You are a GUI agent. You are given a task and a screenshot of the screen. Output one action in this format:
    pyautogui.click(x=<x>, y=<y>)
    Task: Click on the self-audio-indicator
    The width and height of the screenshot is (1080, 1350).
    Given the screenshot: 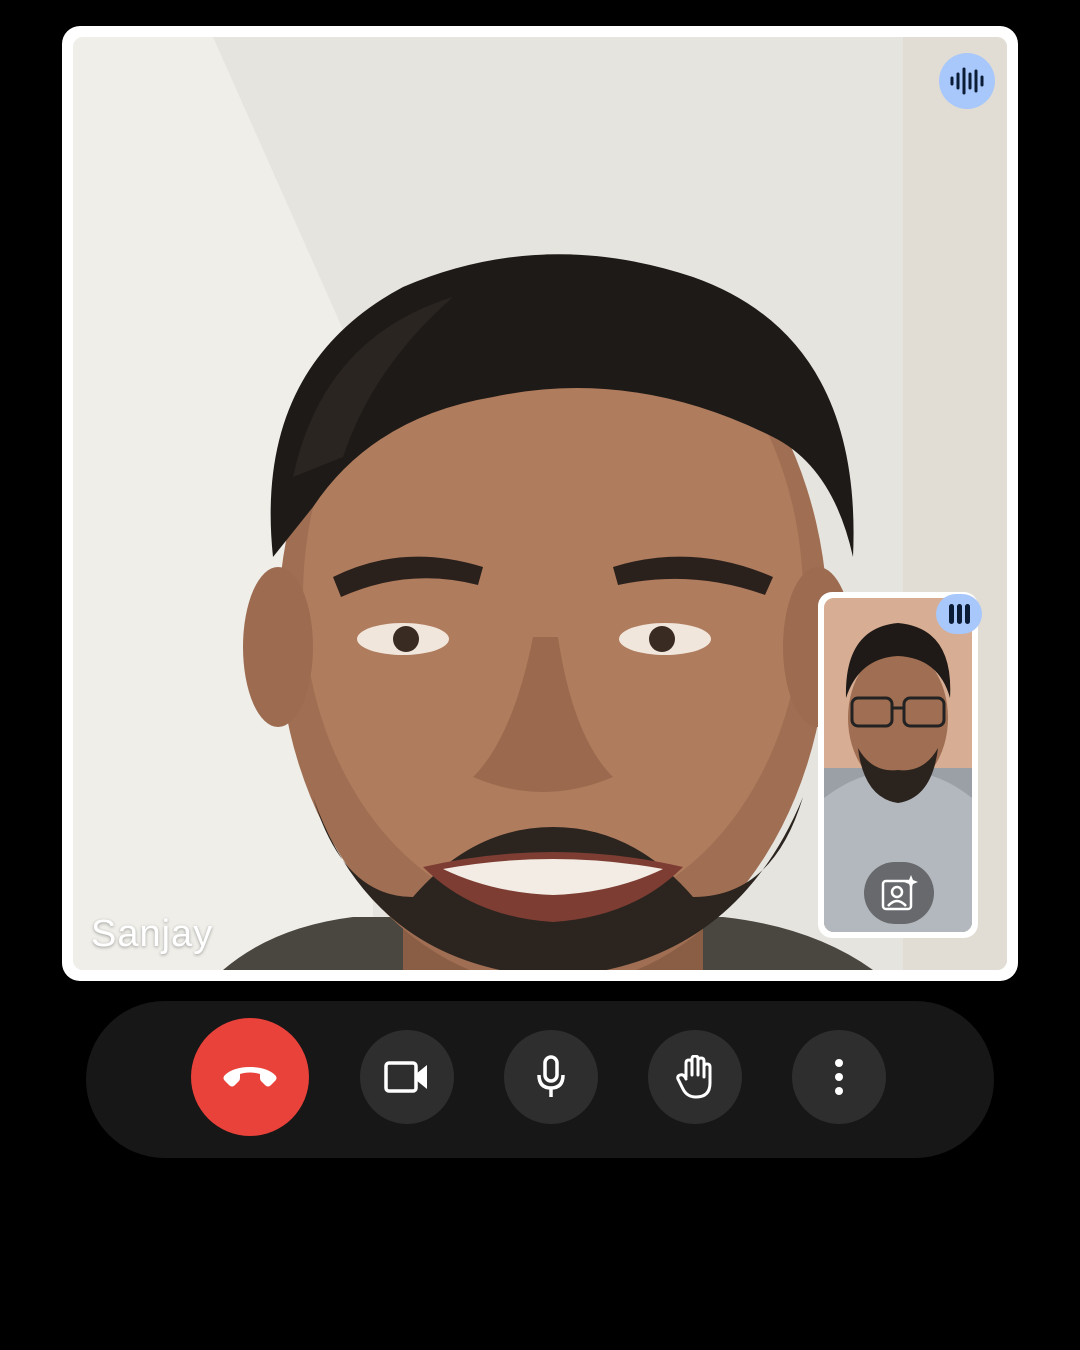 What is the action you would take?
    pyautogui.click(x=959, y=614)
    